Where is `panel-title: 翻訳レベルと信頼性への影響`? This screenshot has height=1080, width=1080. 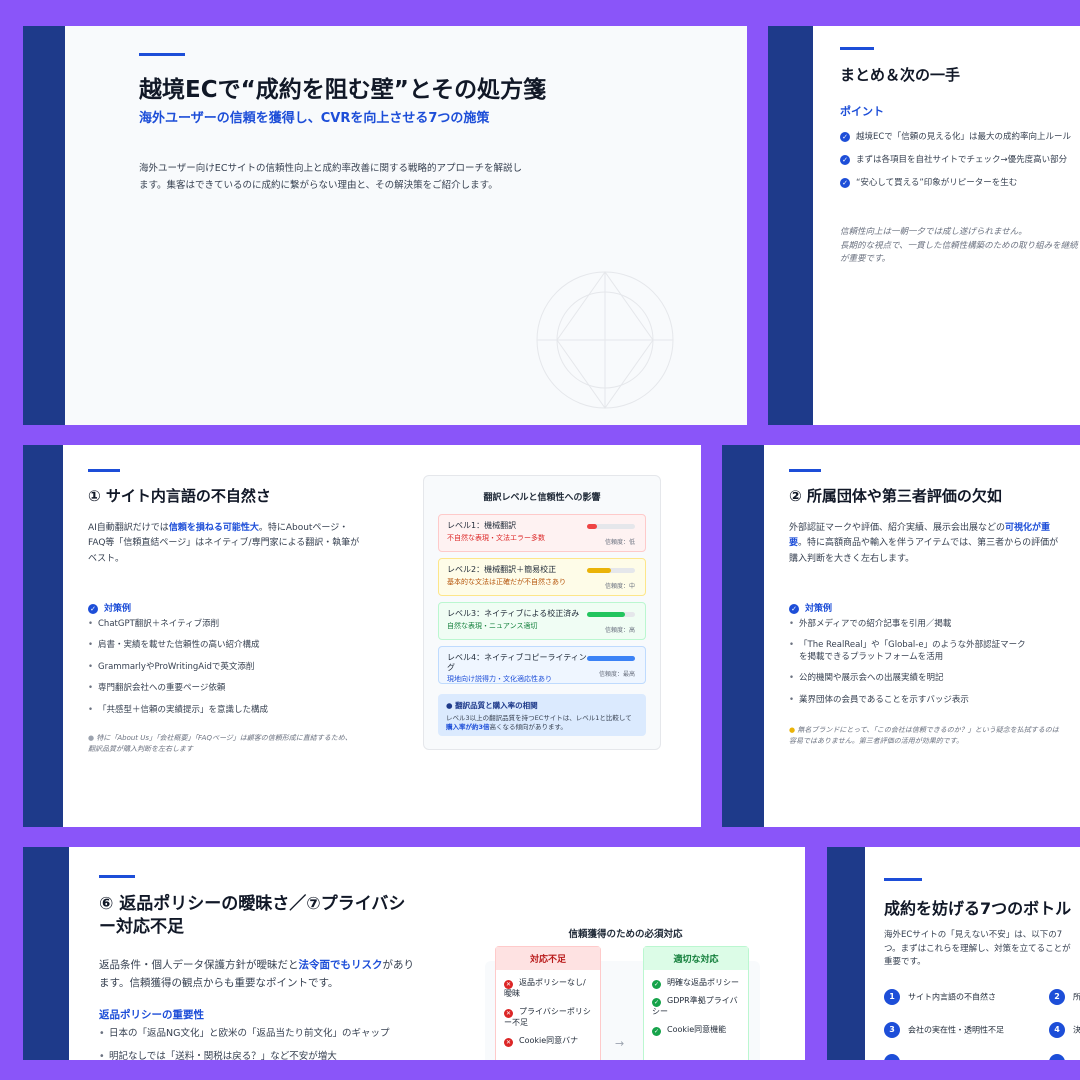 panel-title: 翻訳レベルと信頼性への影響 is located at coordinates (542, 498).